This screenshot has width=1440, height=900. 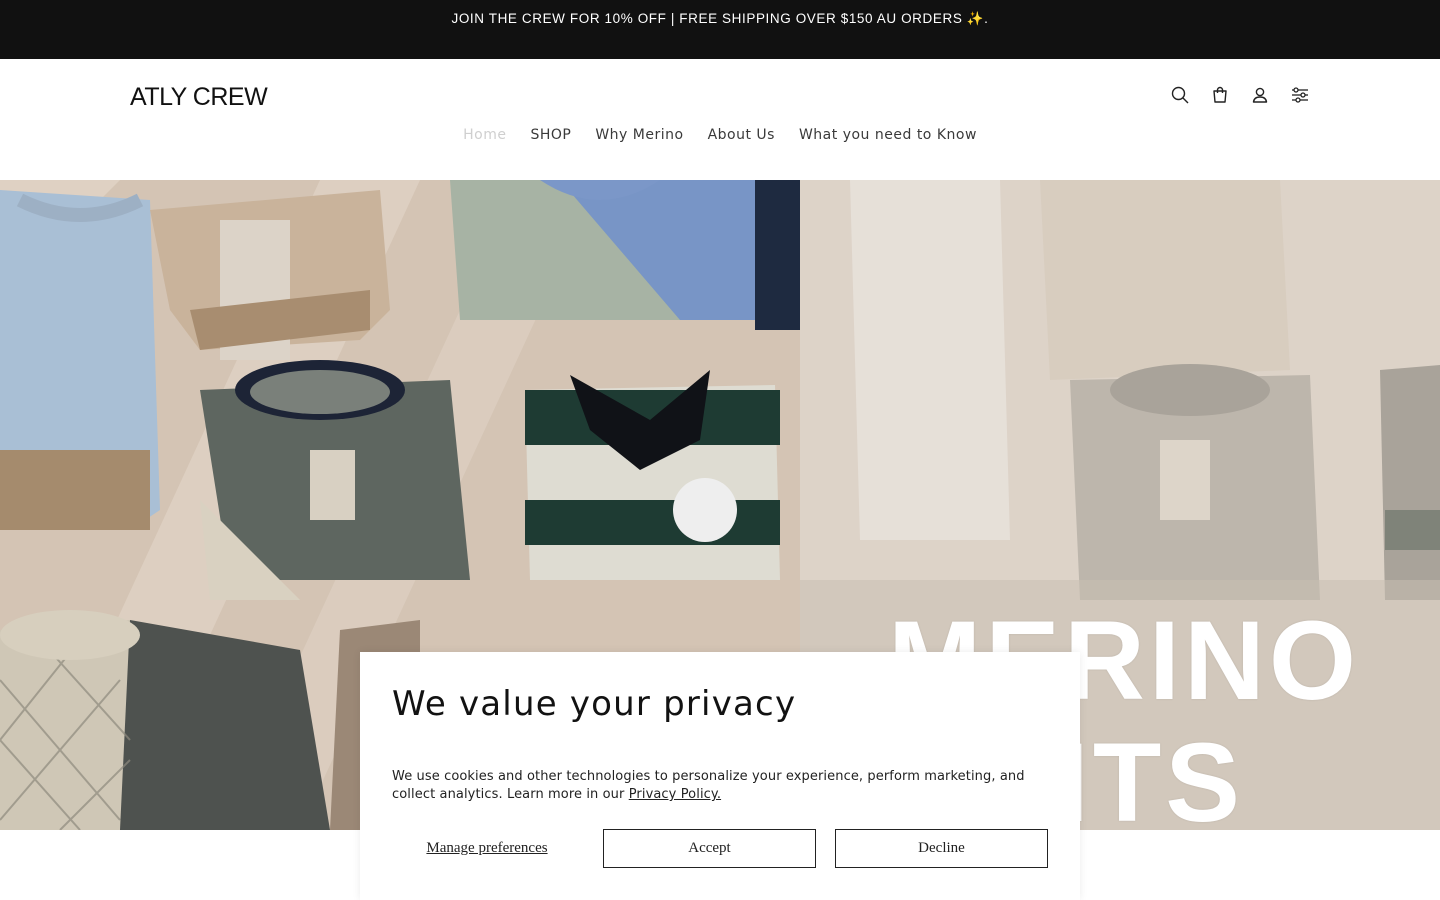 I want to click on nav-shop: SHOP, so click(x=550, y=135).